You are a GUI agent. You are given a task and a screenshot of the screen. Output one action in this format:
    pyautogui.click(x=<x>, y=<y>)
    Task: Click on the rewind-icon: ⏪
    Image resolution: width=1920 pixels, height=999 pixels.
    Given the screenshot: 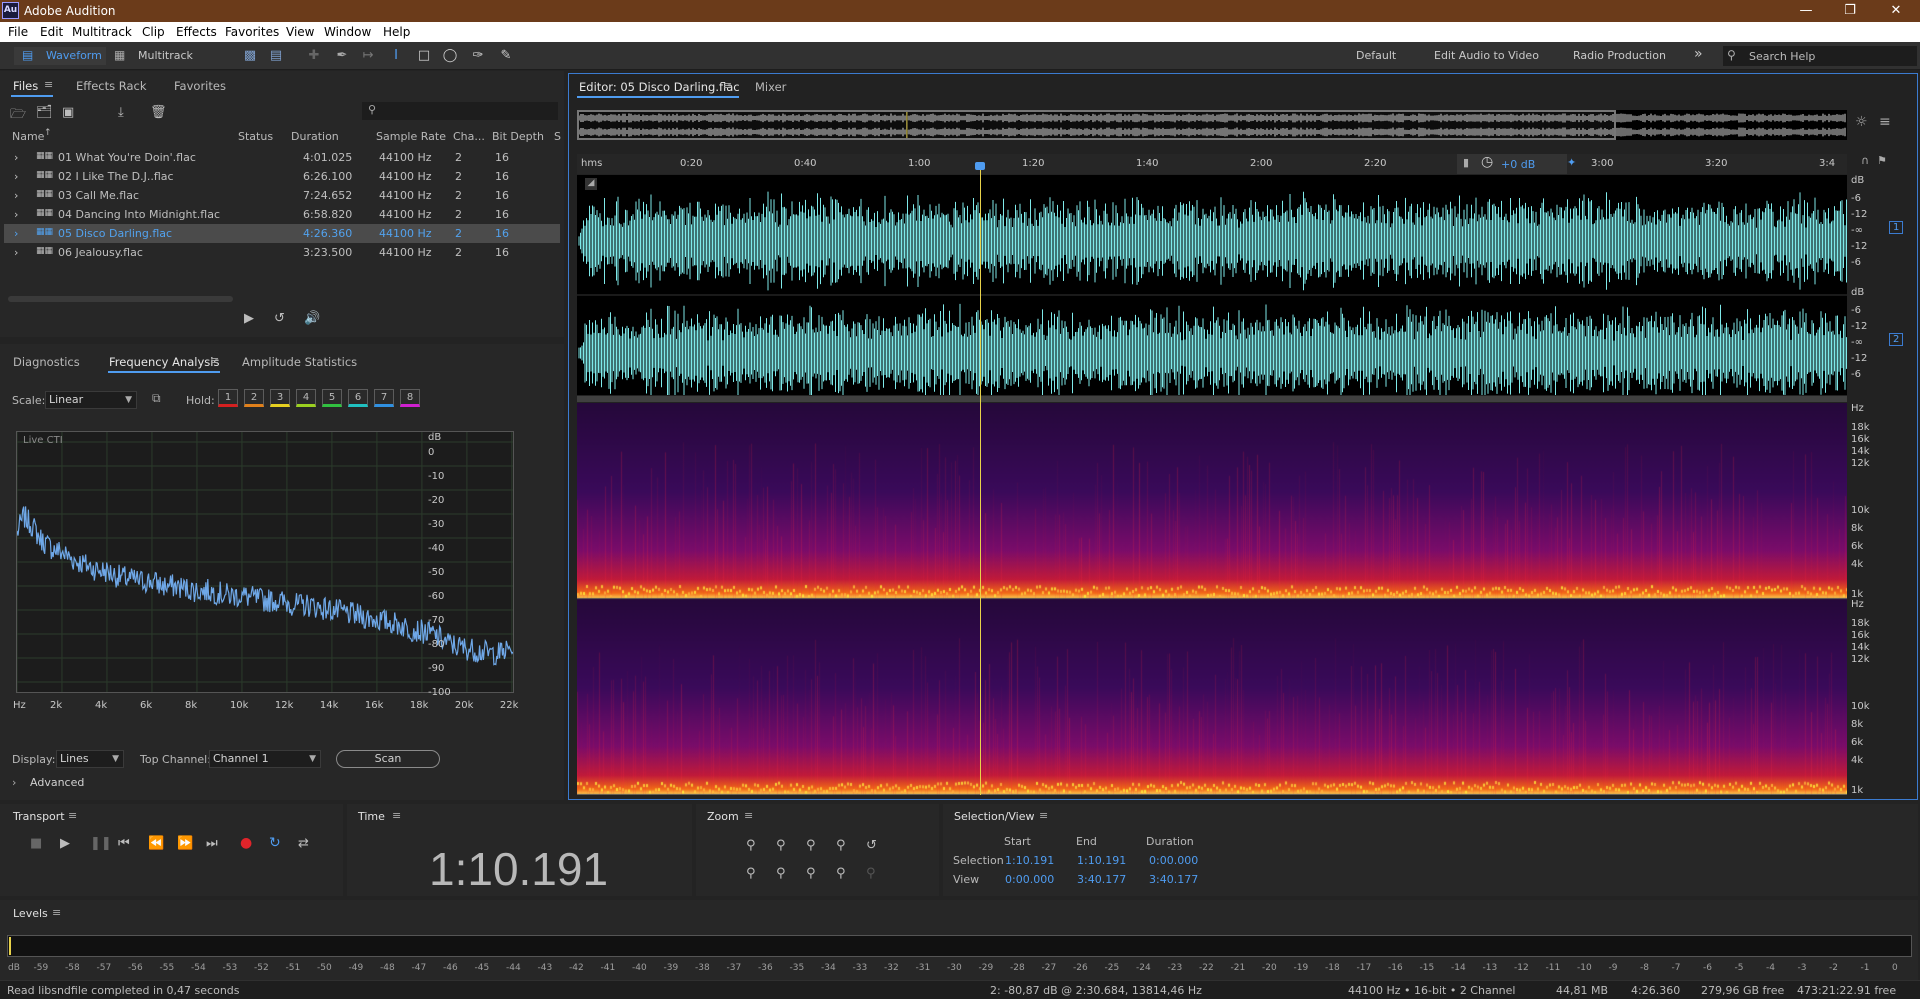 What is the action you would take?
    pyautogui.click(x=156, y=843)
    